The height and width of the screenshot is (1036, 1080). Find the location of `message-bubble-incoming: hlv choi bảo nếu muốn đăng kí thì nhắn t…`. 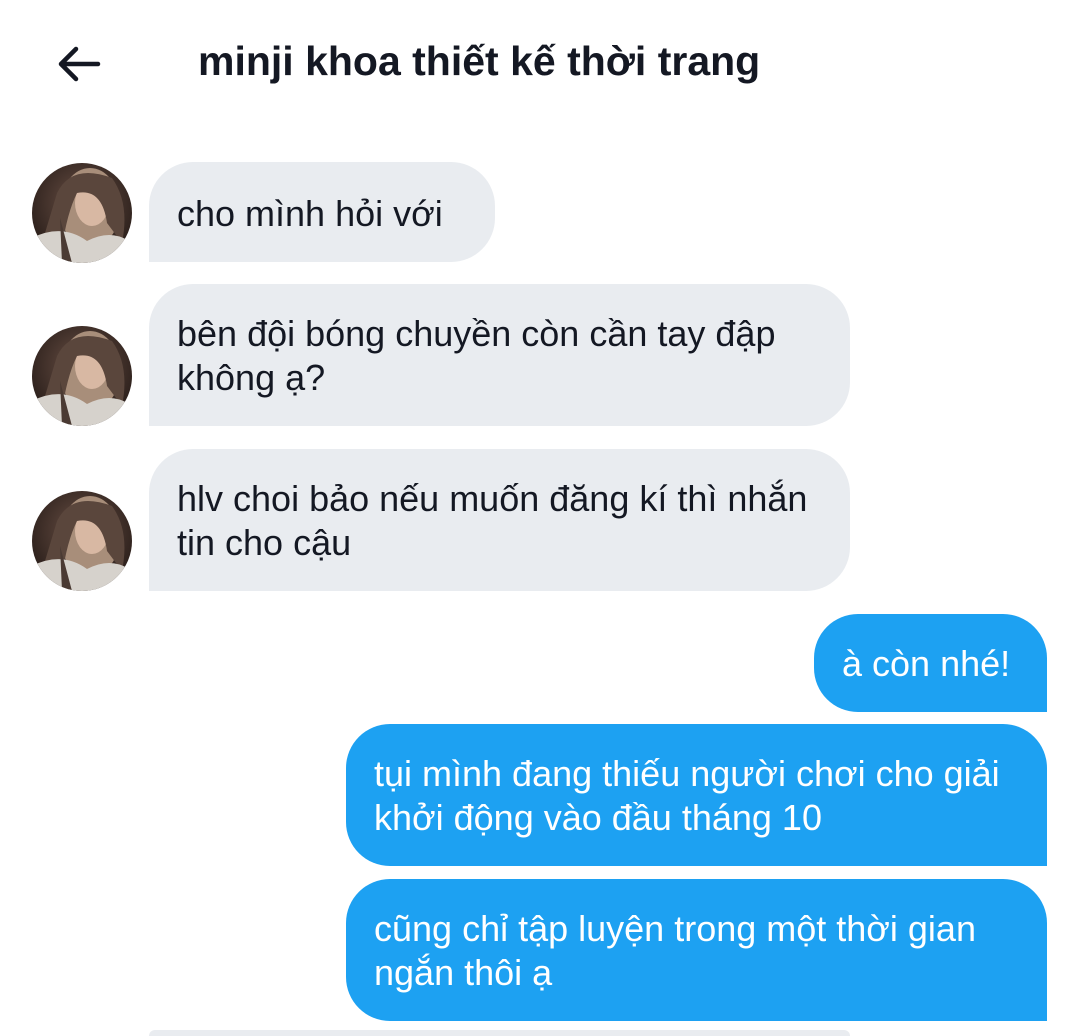

message-bubble-incoming: hlv choi bảo nếu muốn đăng kí thì nhắn t… is located at coordinates (499, 520).